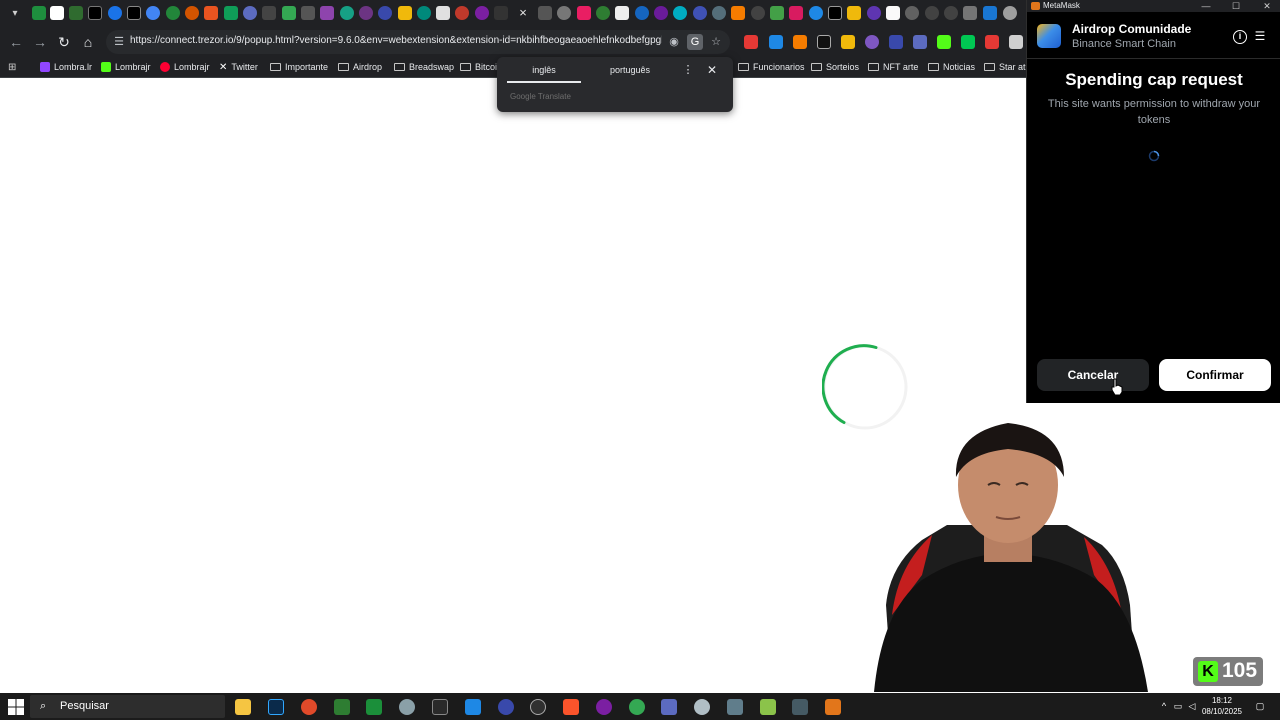  I want to click on tab-close-icon: ×, so click(523, 13).